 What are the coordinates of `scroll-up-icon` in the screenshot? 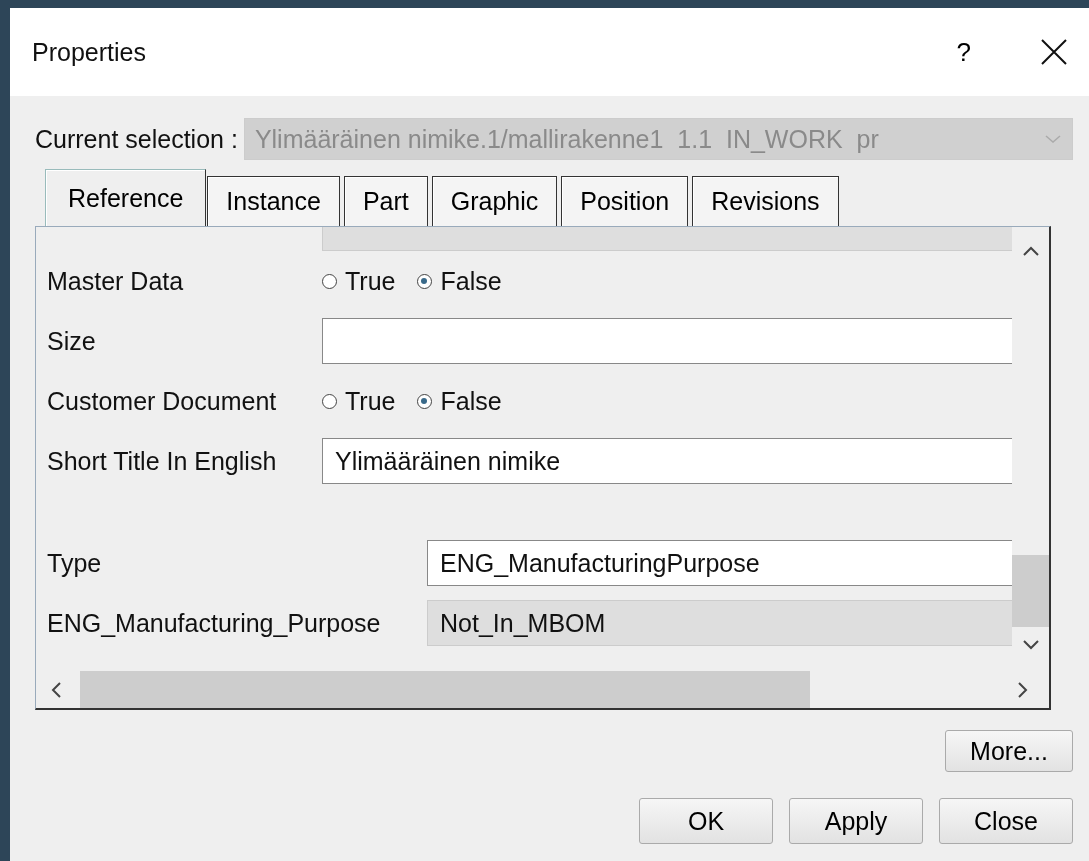 It's located at (1030, 251).